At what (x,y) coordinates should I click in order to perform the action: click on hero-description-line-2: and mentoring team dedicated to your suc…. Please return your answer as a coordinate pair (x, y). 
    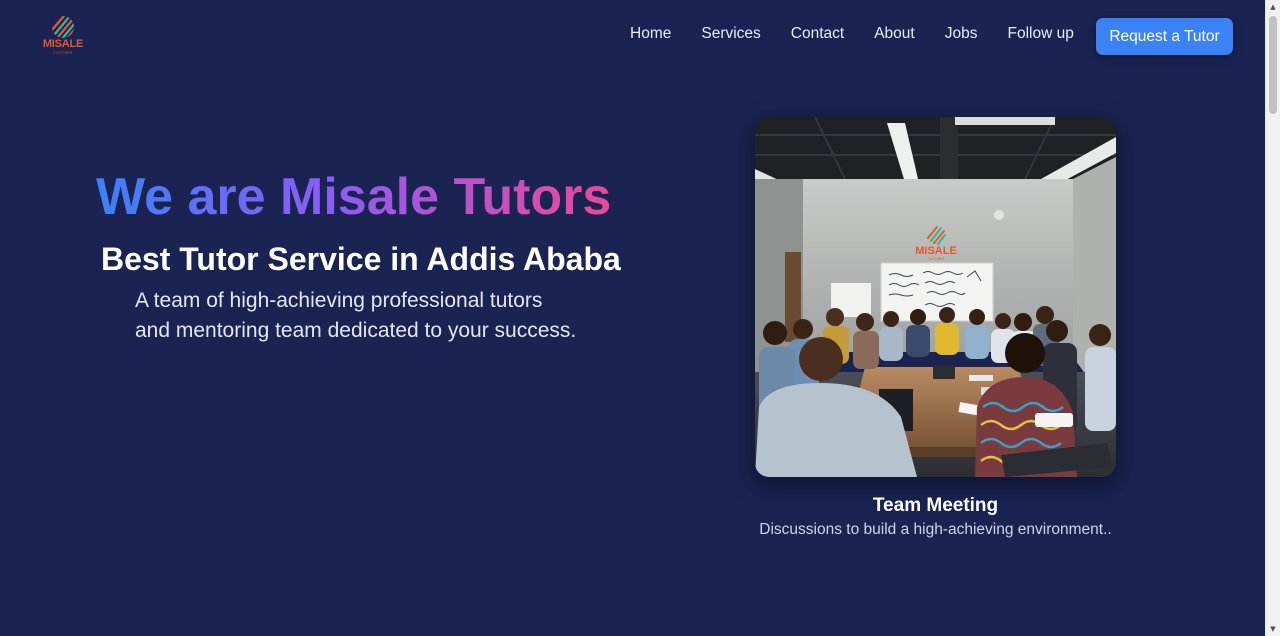
    Looking at the image, I should click on (356, 330).